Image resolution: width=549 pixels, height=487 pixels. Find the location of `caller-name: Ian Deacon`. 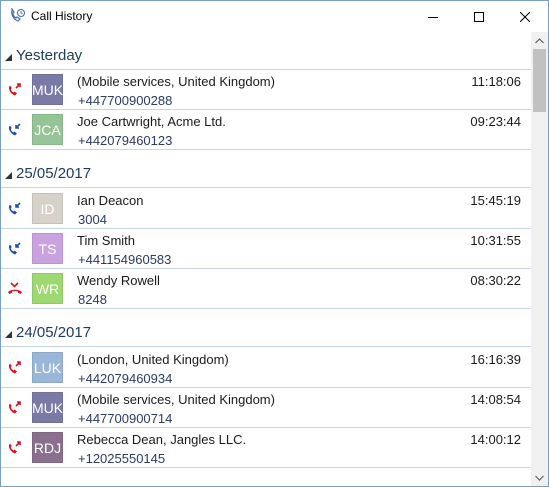

caller-name: Ian Deacon is located at coordinates (110, 200).